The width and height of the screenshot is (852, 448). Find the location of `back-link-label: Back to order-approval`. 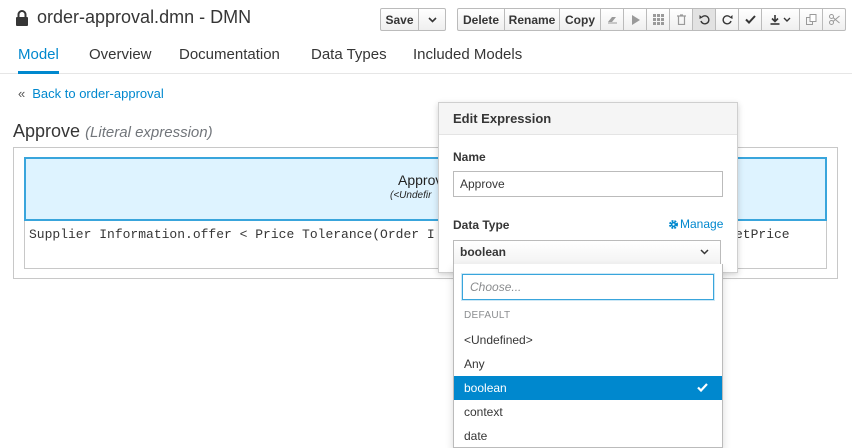

back-link-label: Back to order-approval is located at coordinates (98, 93).